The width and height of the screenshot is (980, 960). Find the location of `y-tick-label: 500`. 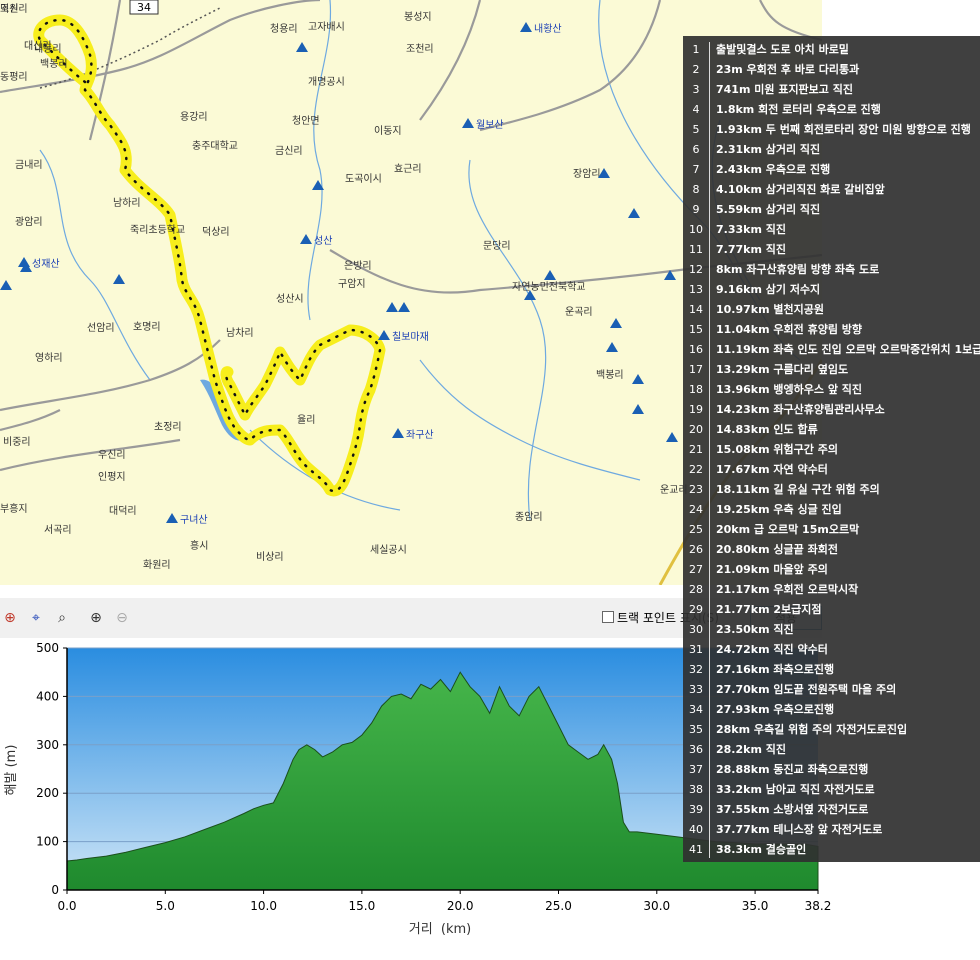

y-tick-label: 500 is located at coordinates (47, 648).